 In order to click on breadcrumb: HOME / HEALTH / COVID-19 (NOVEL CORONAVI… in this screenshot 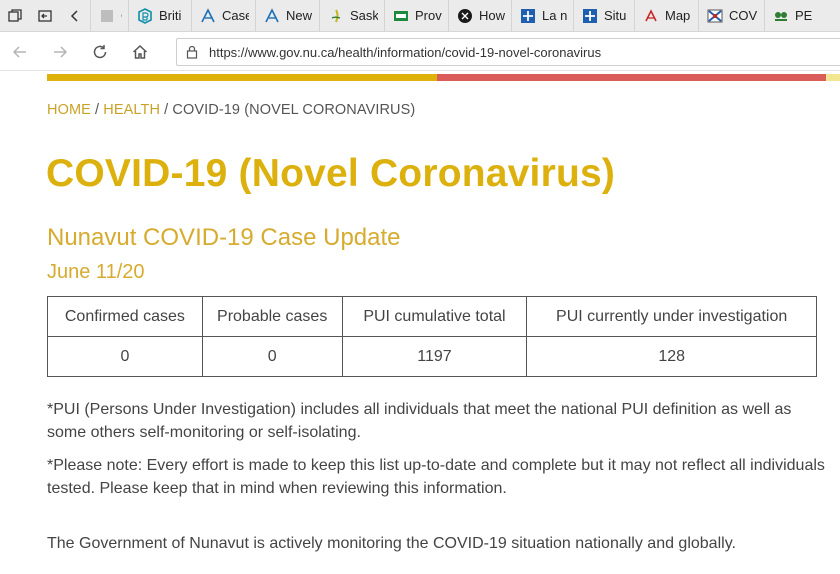, I will do `click(231, 110)`.